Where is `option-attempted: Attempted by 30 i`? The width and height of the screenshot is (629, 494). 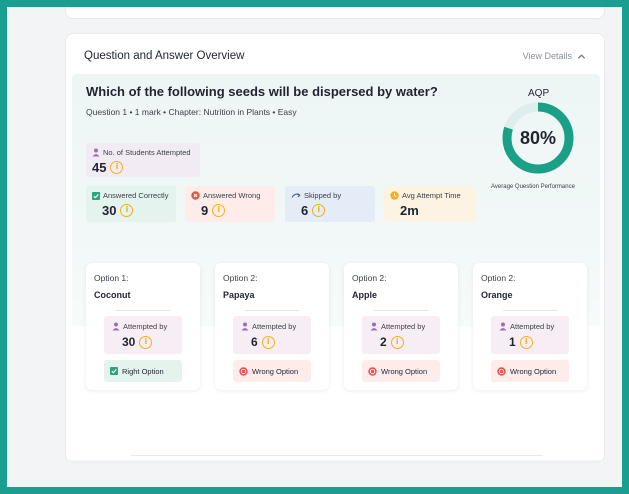 option-attempted: Attempted by 30 i is located at coordinates (143, 335).